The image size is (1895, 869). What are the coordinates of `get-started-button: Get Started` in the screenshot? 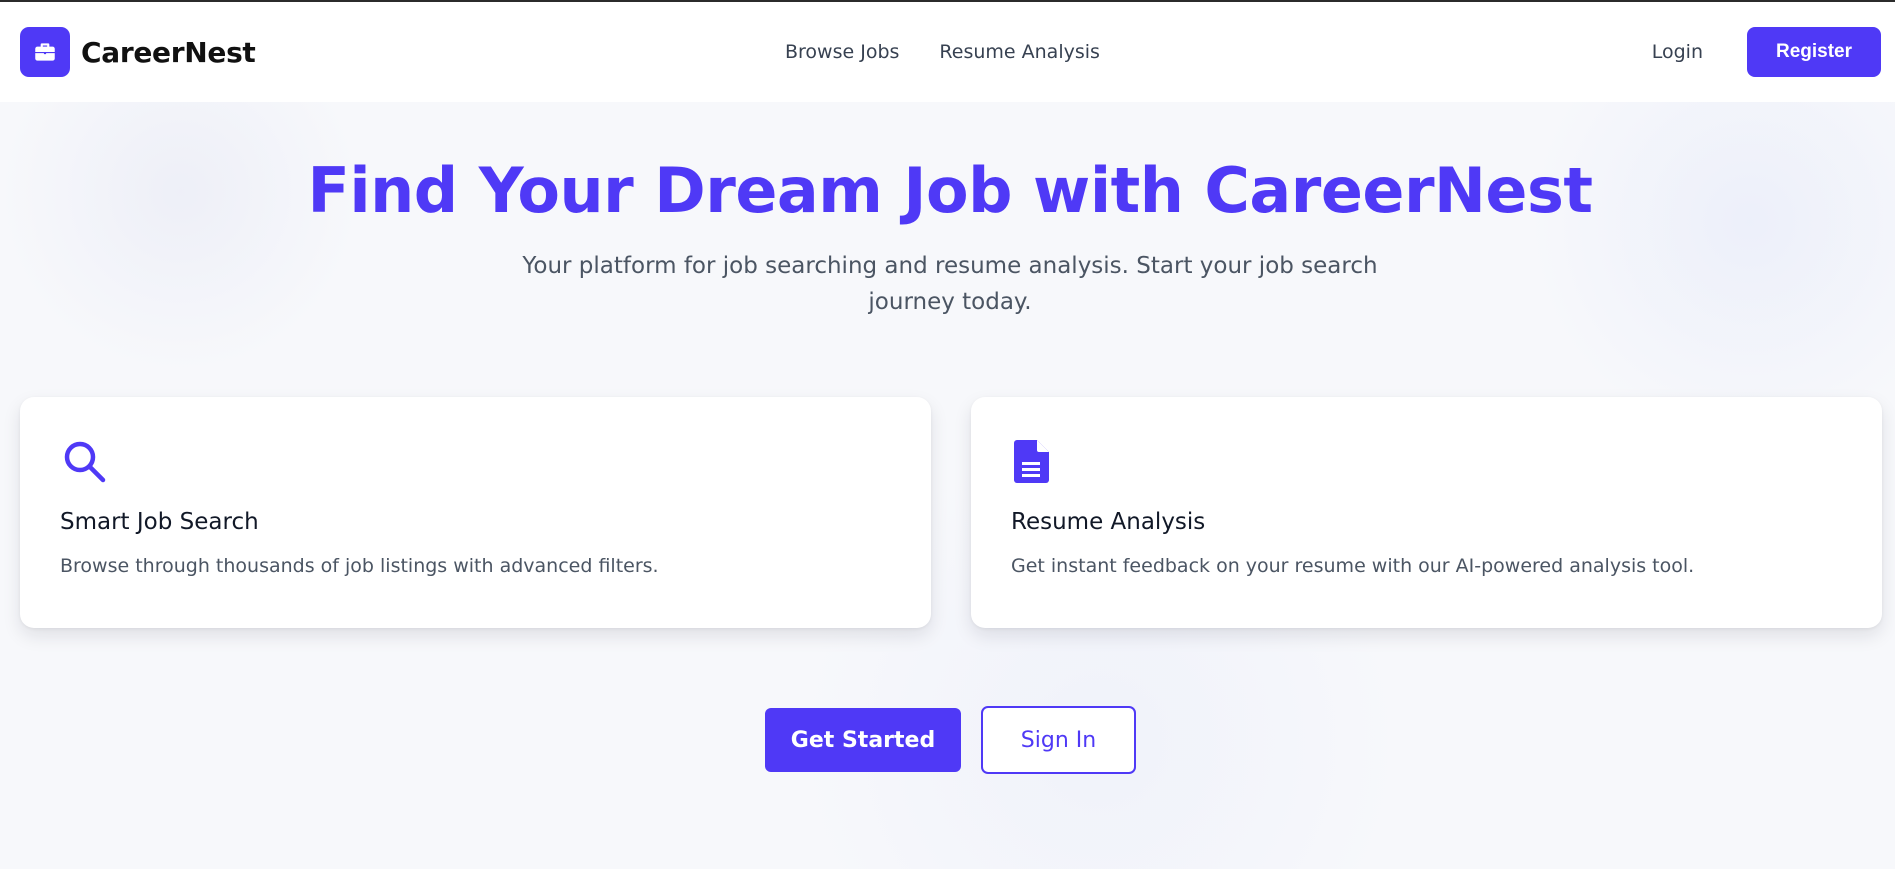 It's located at (863, 740).